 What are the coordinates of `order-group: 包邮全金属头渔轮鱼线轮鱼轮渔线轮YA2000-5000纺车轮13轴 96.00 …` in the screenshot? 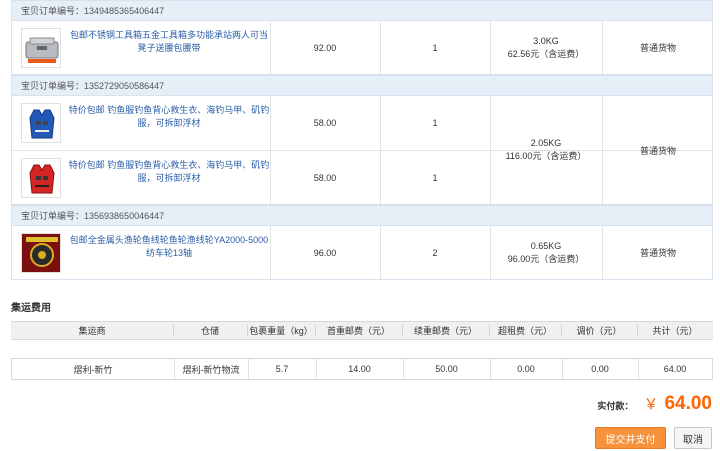 It's located at (361, 253).